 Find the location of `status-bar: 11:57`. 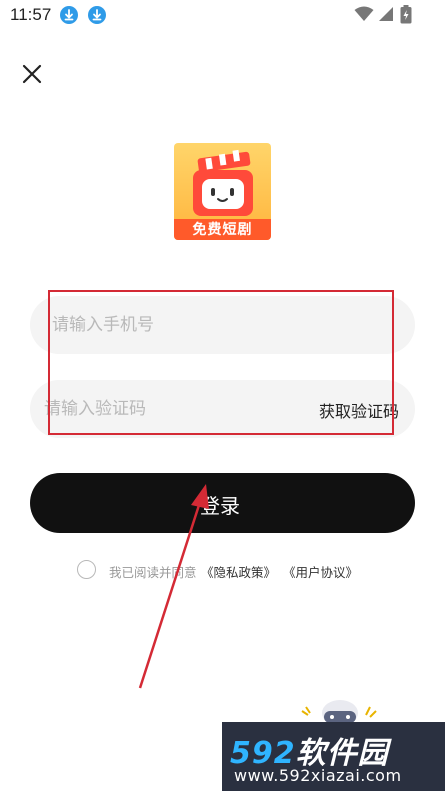

status-bar: 11:57 is located at coordinates (222, 15).